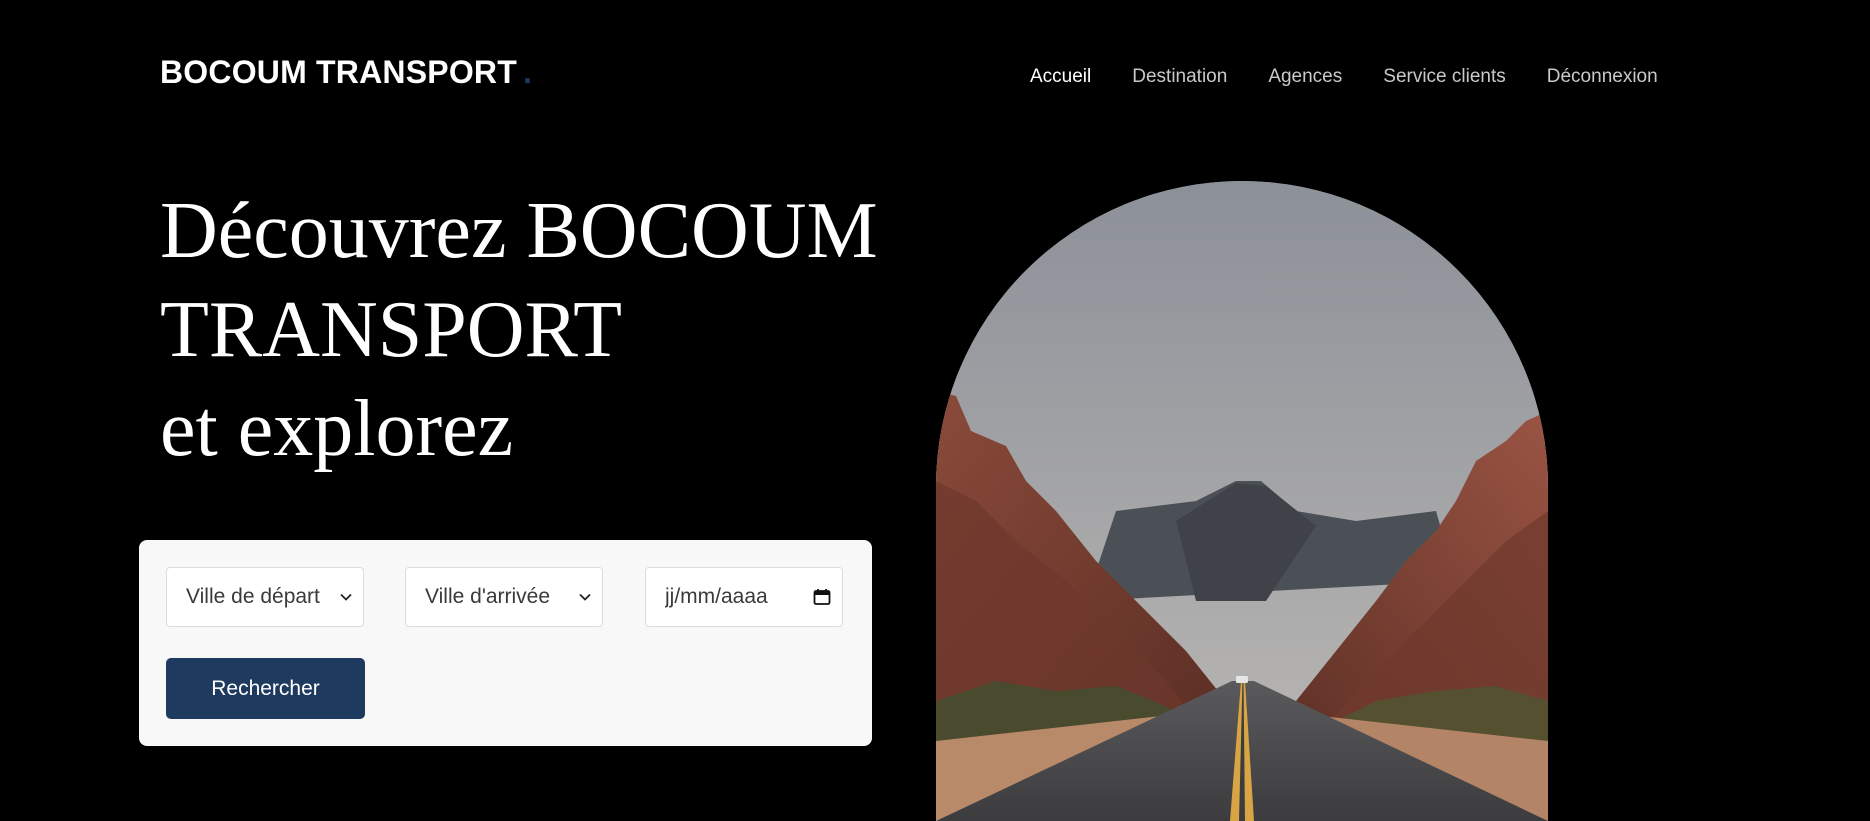  Describe the element at coordinates (1444, 77) in the screenshot. I see `nav-item-service-clients: Service clients` at that location.